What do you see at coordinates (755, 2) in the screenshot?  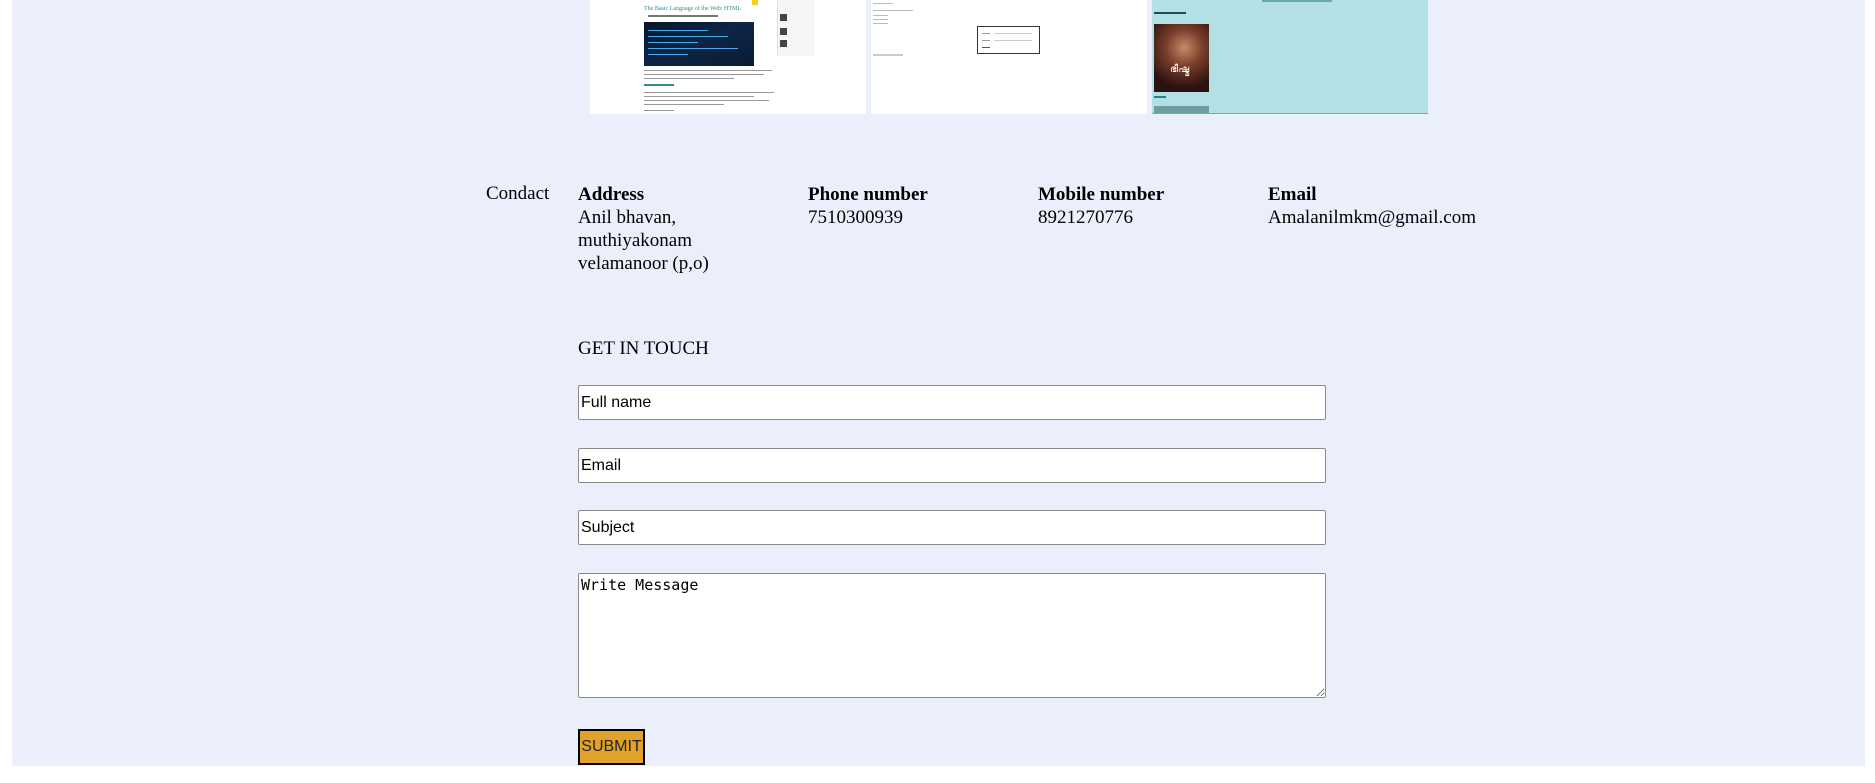 I see `thumbnail-badge` at bounding box center [755, 2].